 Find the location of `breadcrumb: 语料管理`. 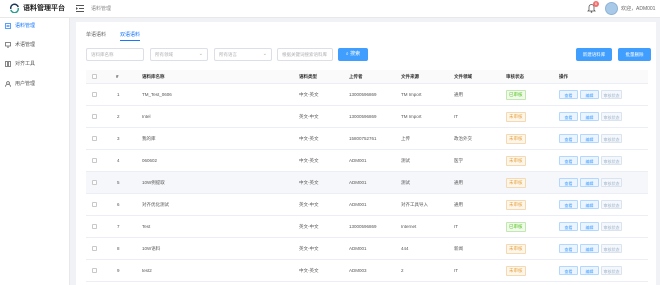

breadcrumb: 语料管理 is located at coordinates (101, 8).